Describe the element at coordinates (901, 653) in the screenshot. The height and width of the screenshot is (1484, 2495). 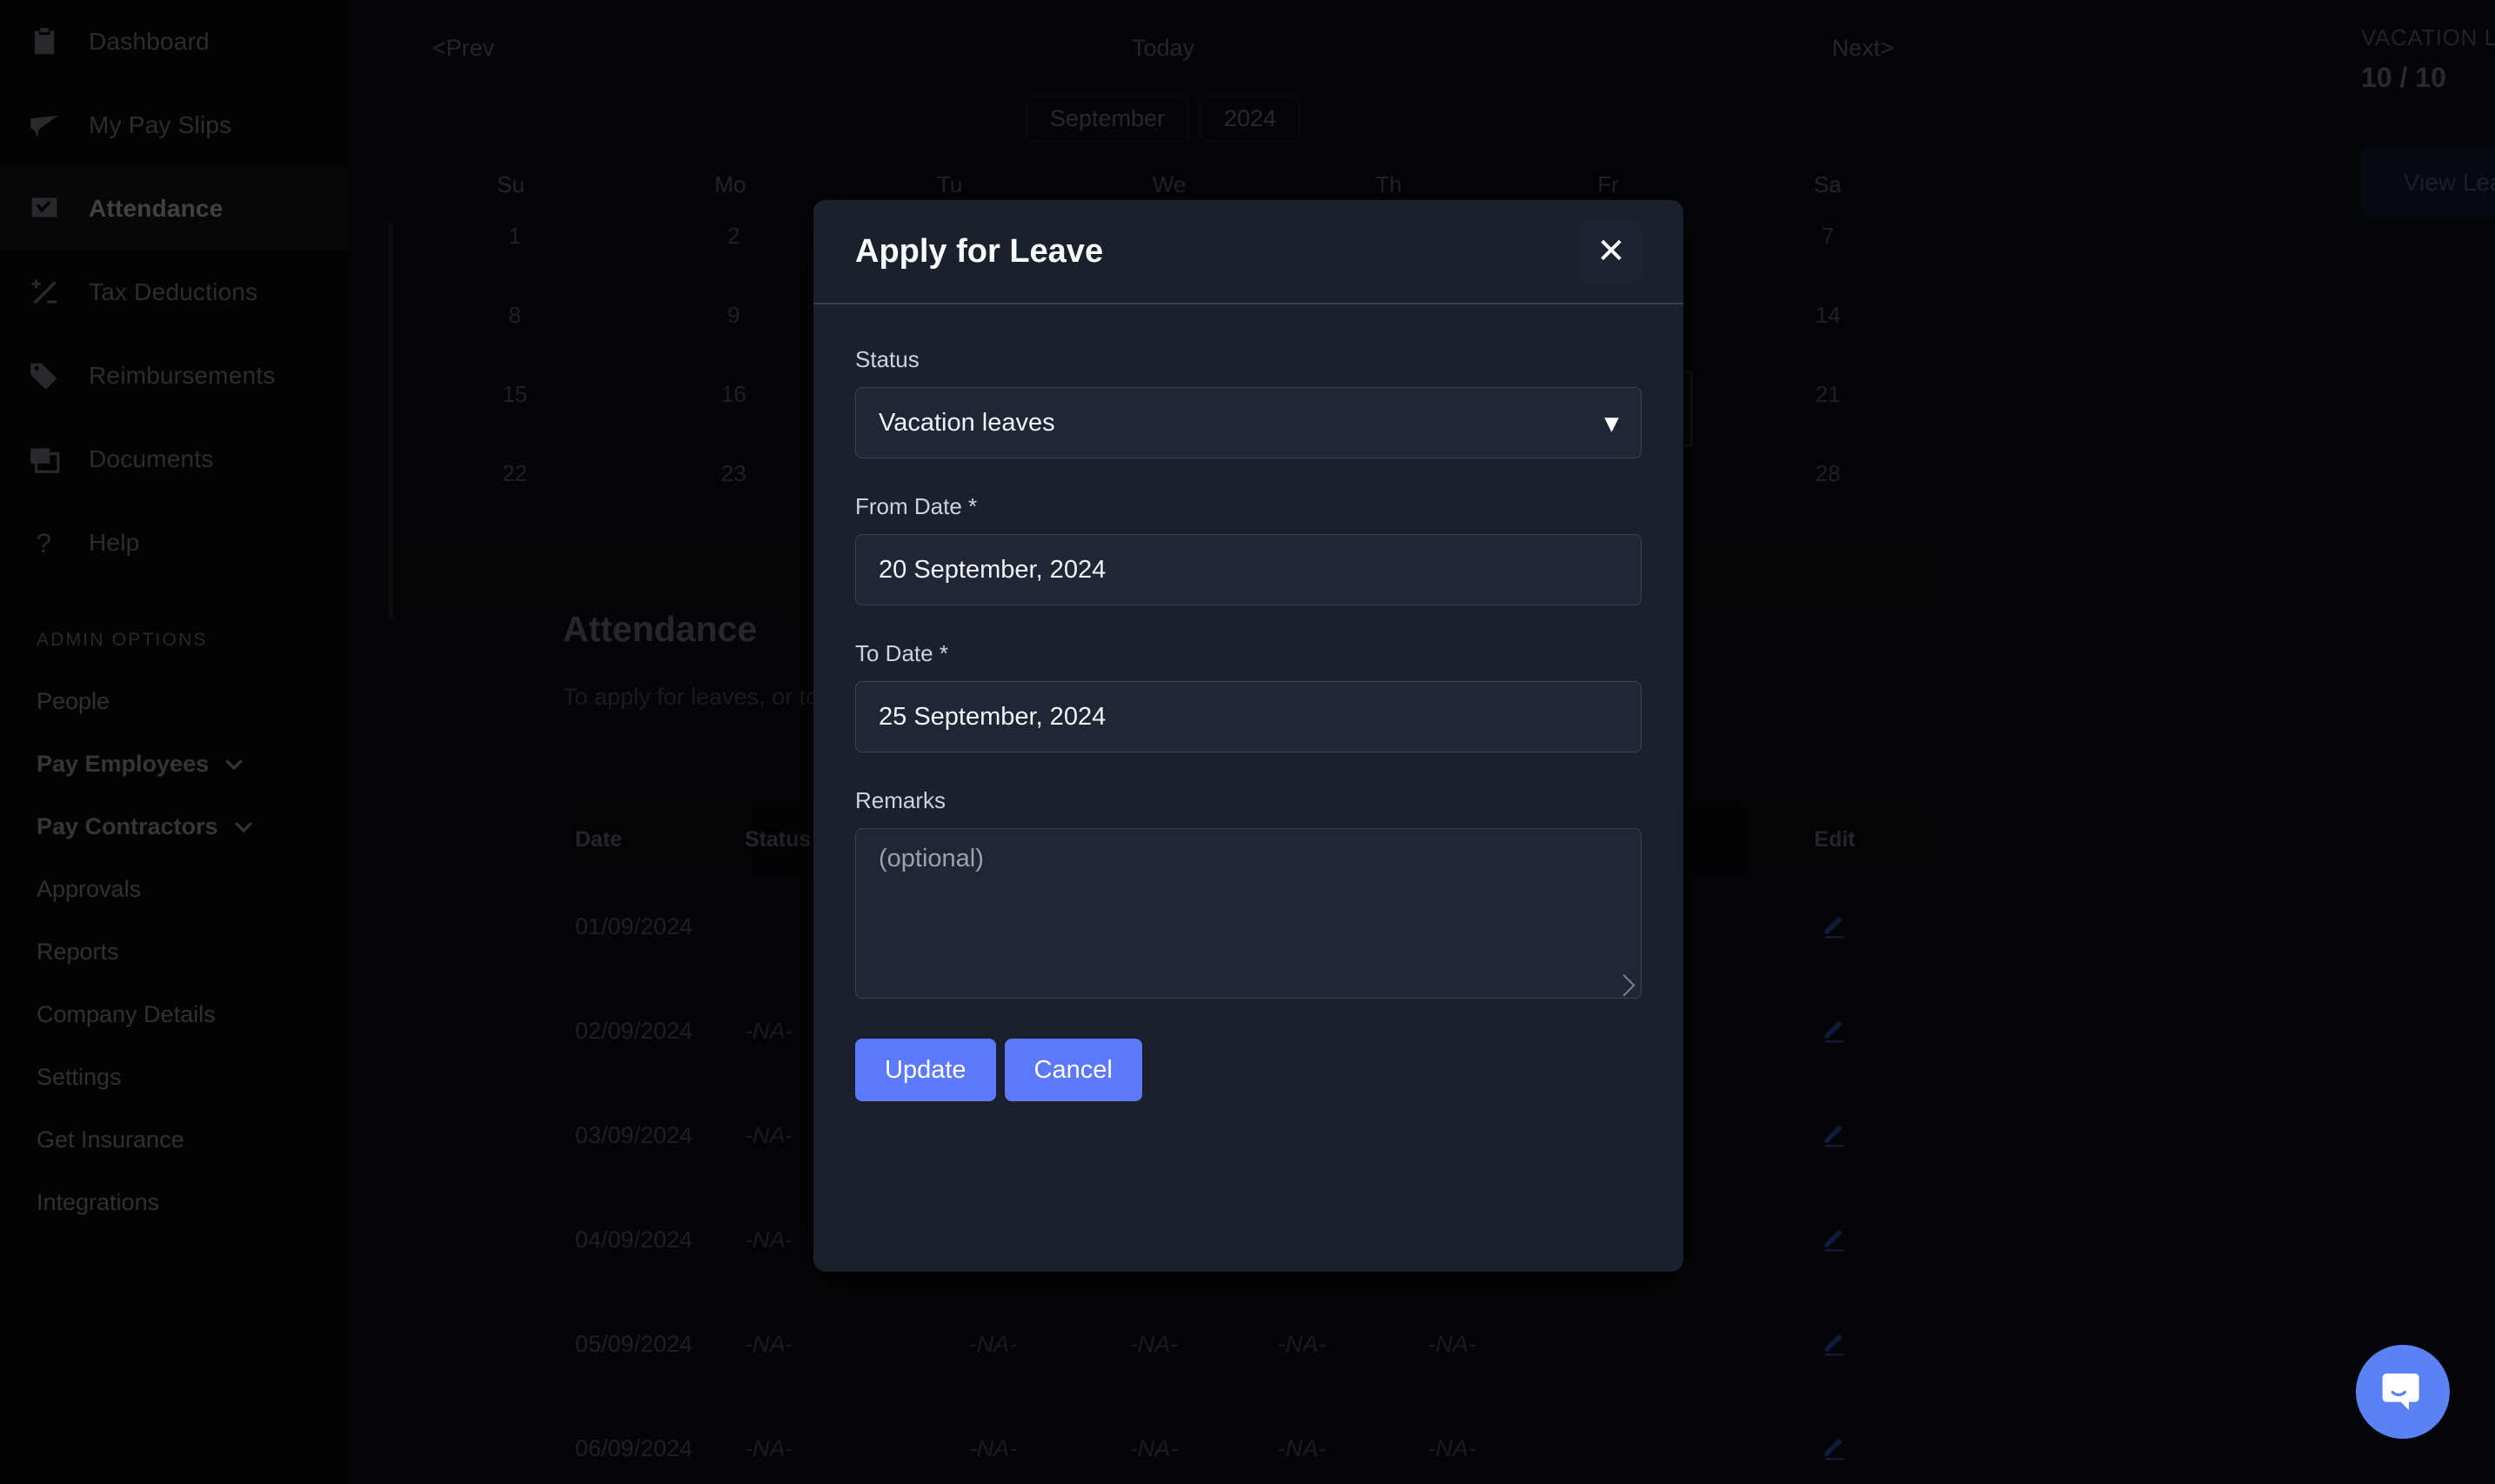
I see `to-date-label: To Date *` at that location.